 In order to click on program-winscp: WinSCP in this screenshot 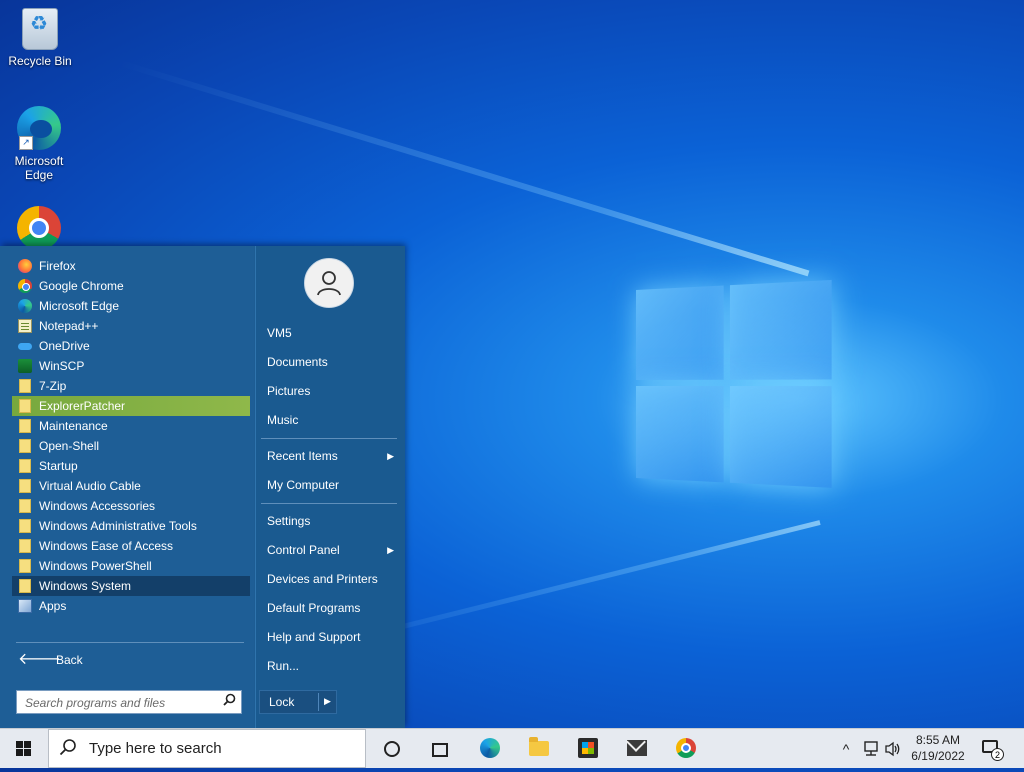, I will do `click(131, 366)`.